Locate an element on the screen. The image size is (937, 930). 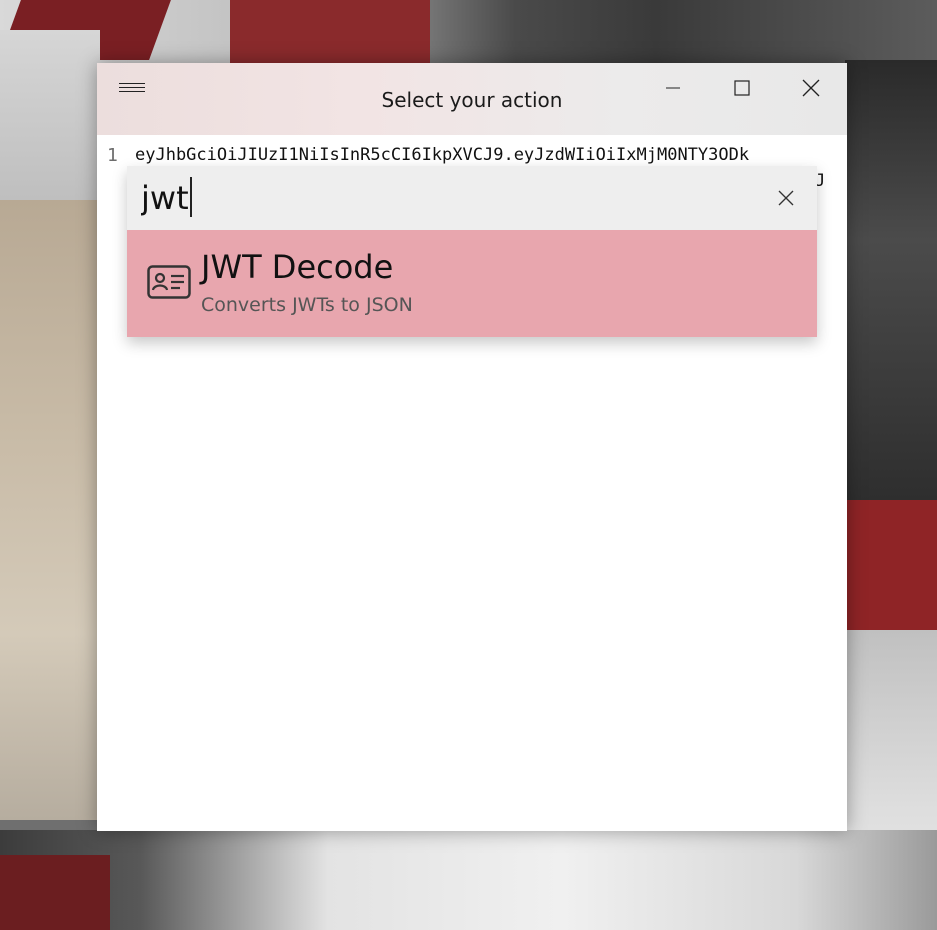
close-icon is located at coordinates (811, 88).